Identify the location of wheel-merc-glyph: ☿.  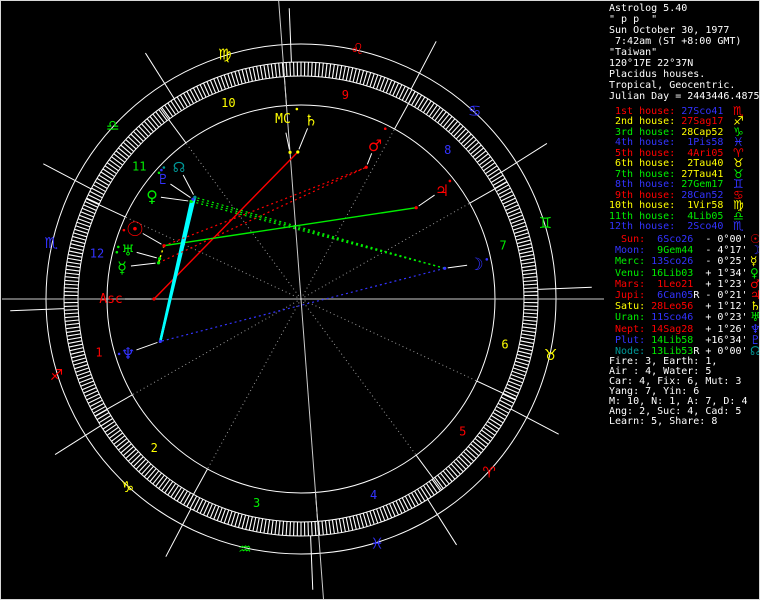
(122, 267).